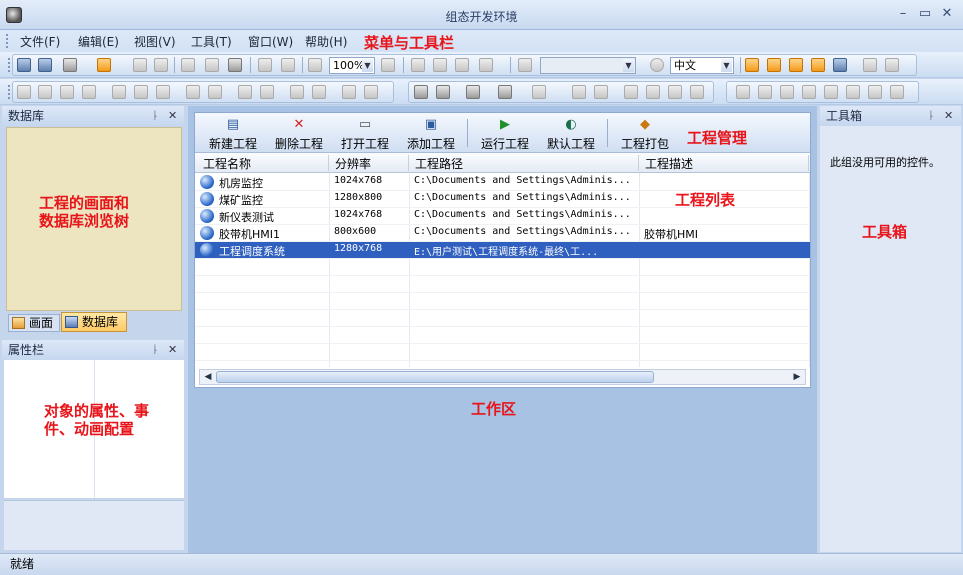 The width and height of the screenshot is (963, 575). What do you see at coordinates (631, 92) in the screenshot?
I see `rotate-icon` at bounding box center [631, 92].